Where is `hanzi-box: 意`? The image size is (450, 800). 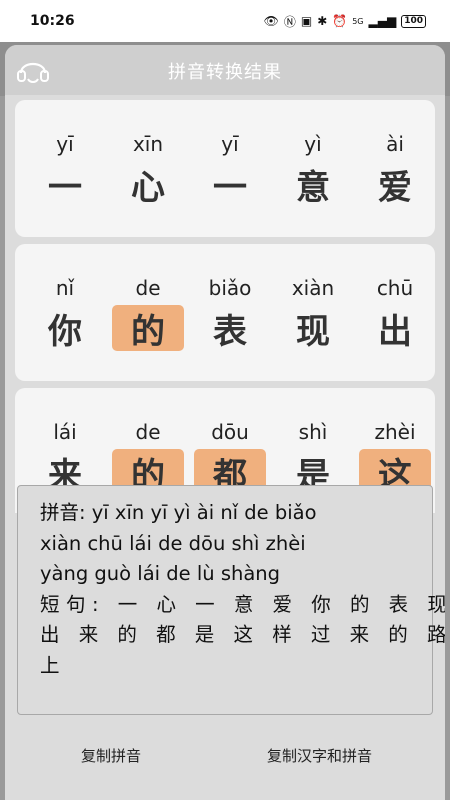 hanzi-box: 意 is located at coordinates (313, 184).